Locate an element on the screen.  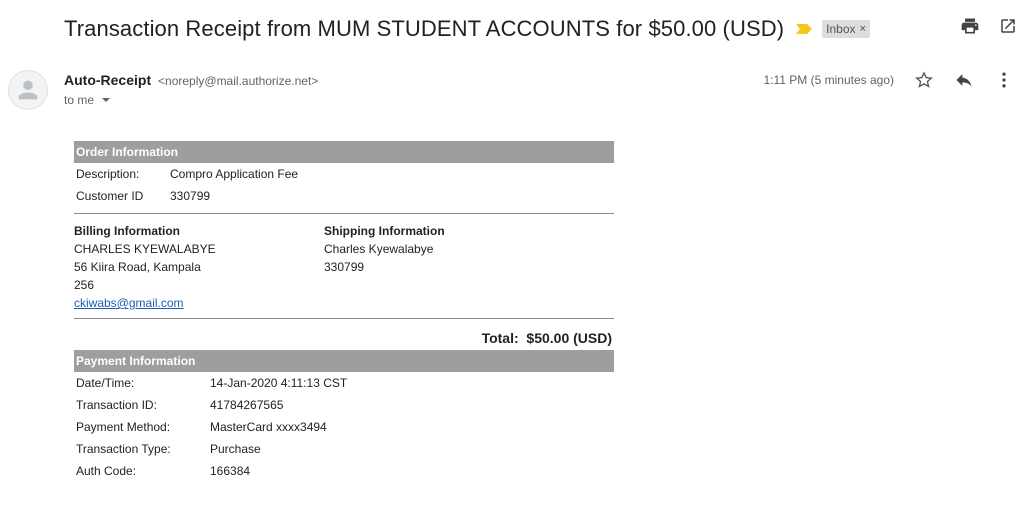
payment-row: Payment Method: MasterCard xxxx3494 is located at coordinates (344, 427).